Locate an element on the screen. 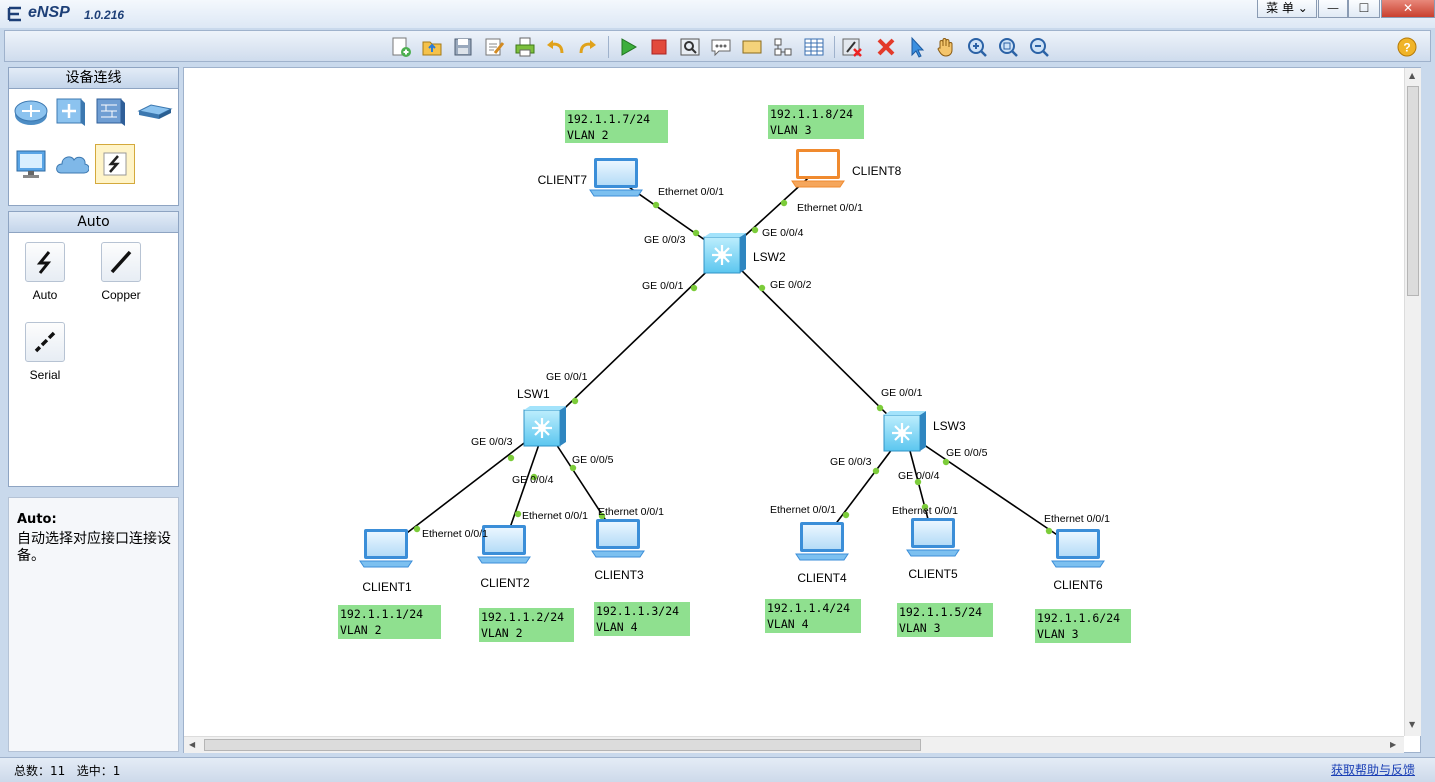 The width and height of the screenshot is (1435, 782). ip-vlan-note: 192.1.1.6/24 VLAN 3 is located at coordinates (1083, 626).